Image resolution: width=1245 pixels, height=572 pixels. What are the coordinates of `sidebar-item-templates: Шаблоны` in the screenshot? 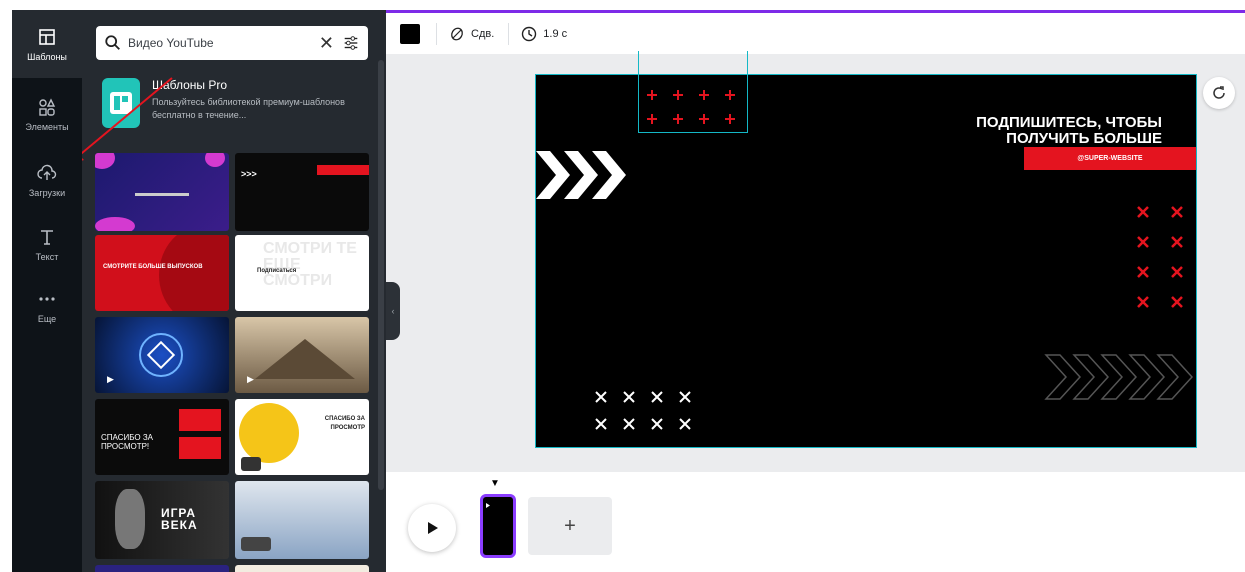 It's located at (47, 44).